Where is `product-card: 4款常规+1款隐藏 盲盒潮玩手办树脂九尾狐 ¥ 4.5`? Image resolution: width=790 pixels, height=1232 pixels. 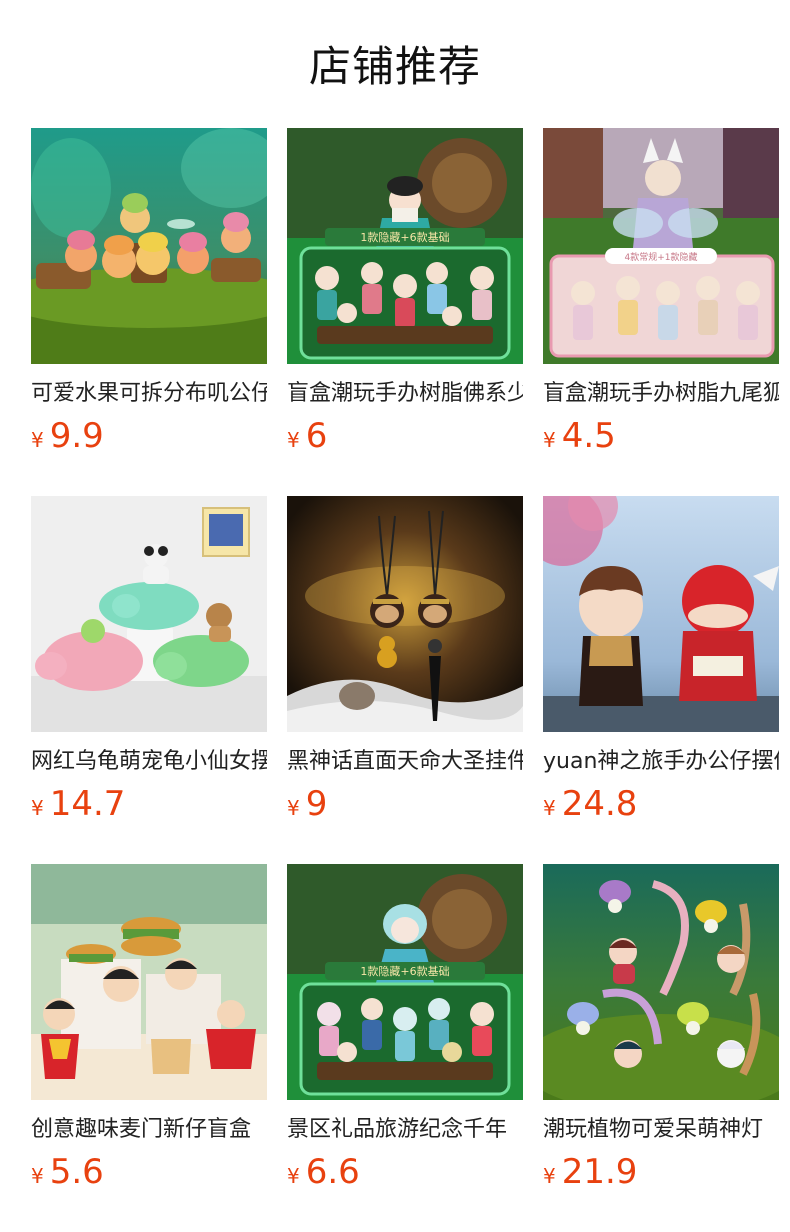
product-card: 4款常规+1款隐藏 盲盒潮玩手办树脂九尾狐 ¥ 4.5 is located at coordinates (661, 312).